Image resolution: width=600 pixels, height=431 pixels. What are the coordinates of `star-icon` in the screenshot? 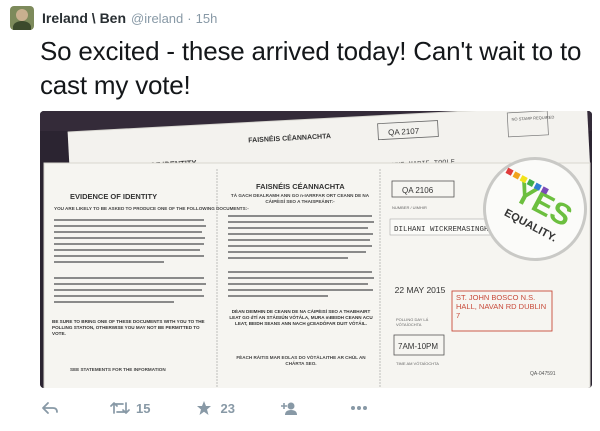 It's located at (204, 408).